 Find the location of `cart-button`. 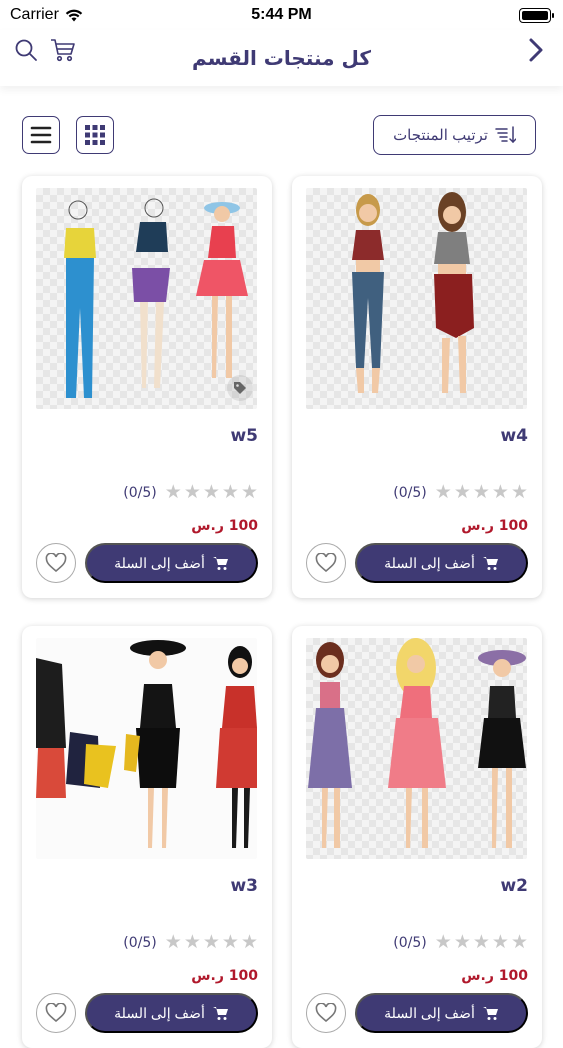

cart-button is located at coordinates (63, 50).